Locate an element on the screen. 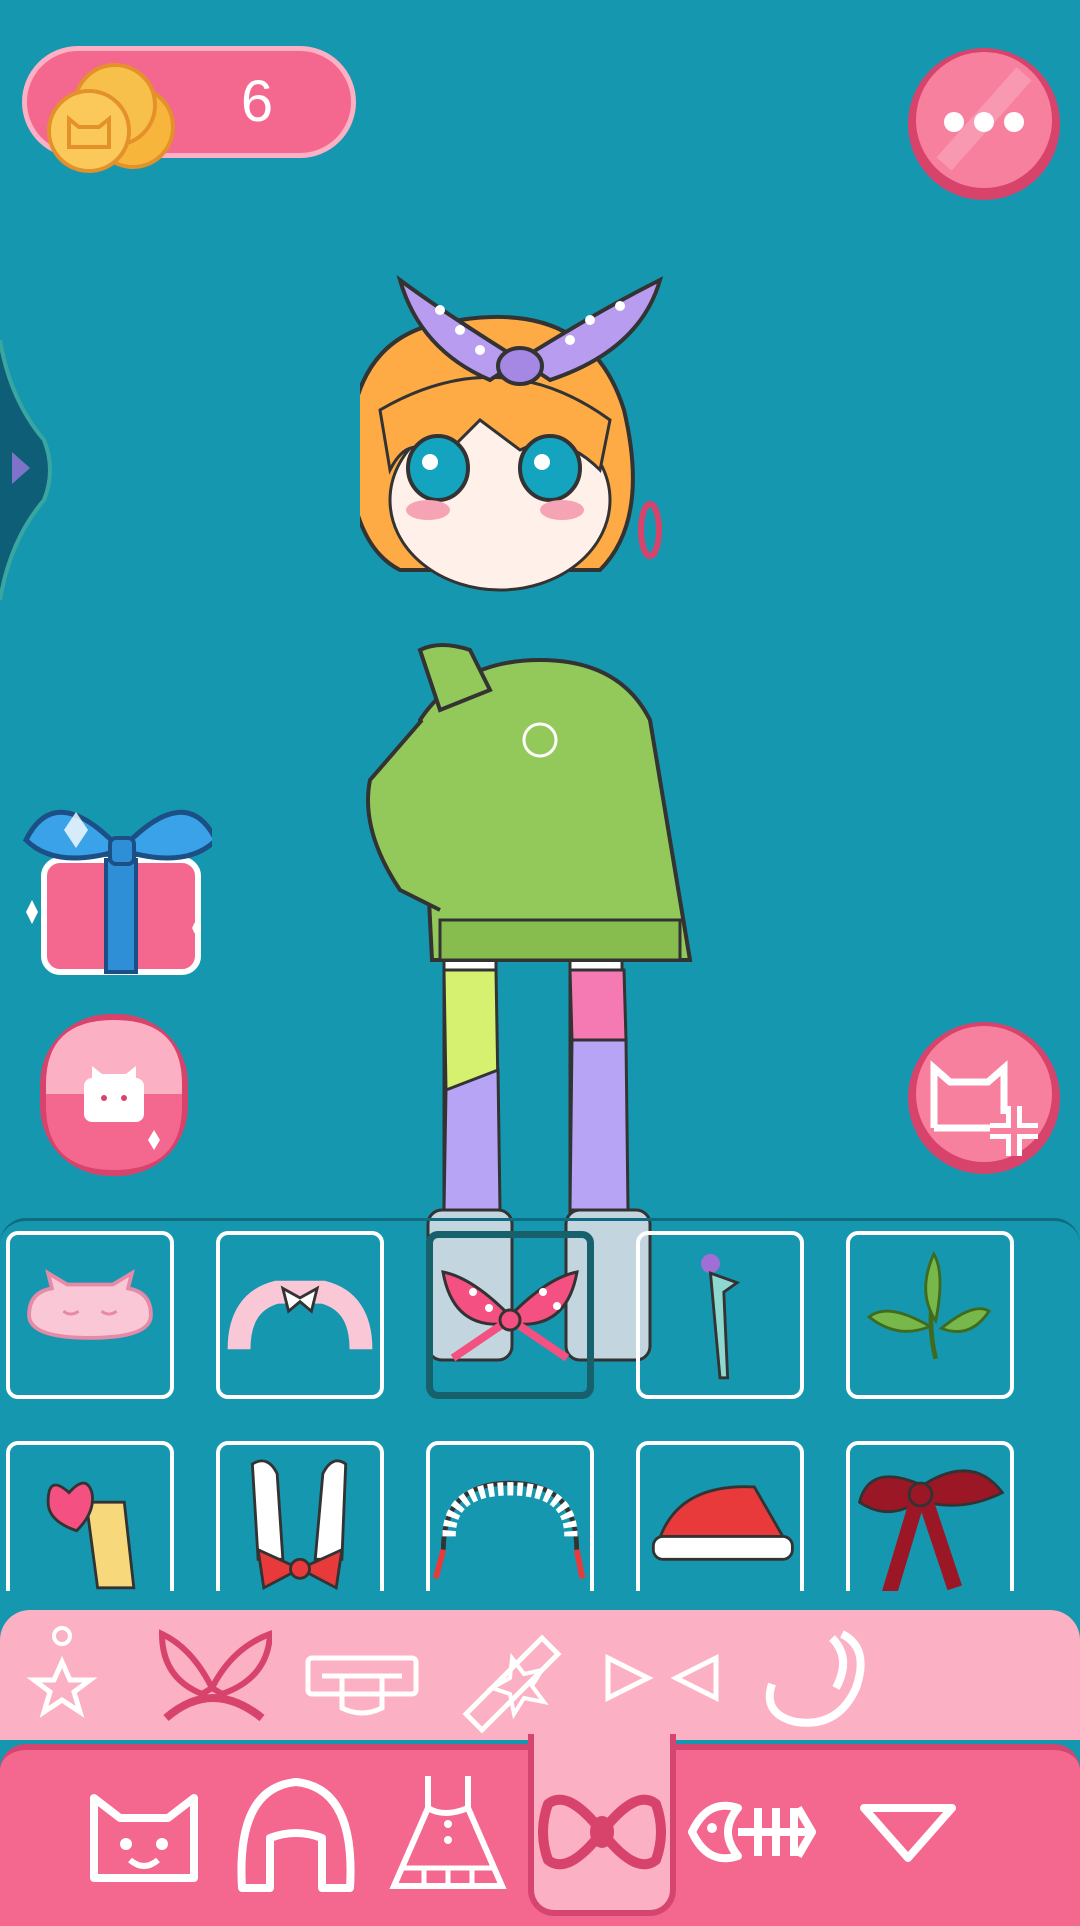  main-tab-bar is located at coordinates (540, 1830).